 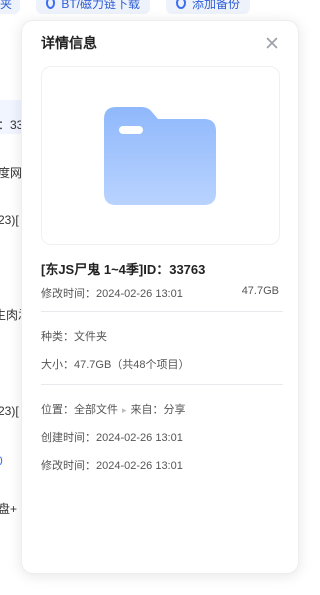 I want to click on location-row: 位置：全部文件 ▸ 来自：分享, so click(x=113, y=409).